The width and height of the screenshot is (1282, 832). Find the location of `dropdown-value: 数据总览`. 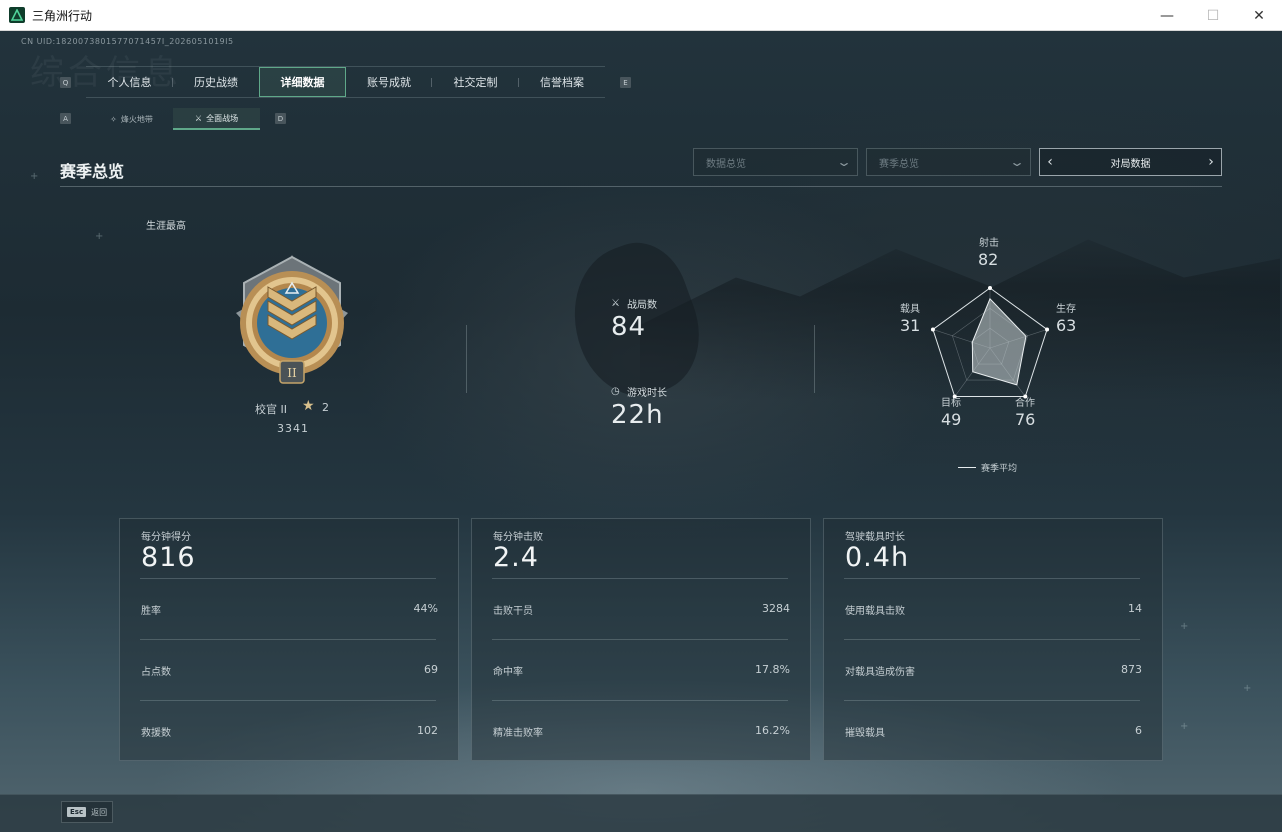

dropdown-value: 数据总览 is located at coordinates (726, 164).